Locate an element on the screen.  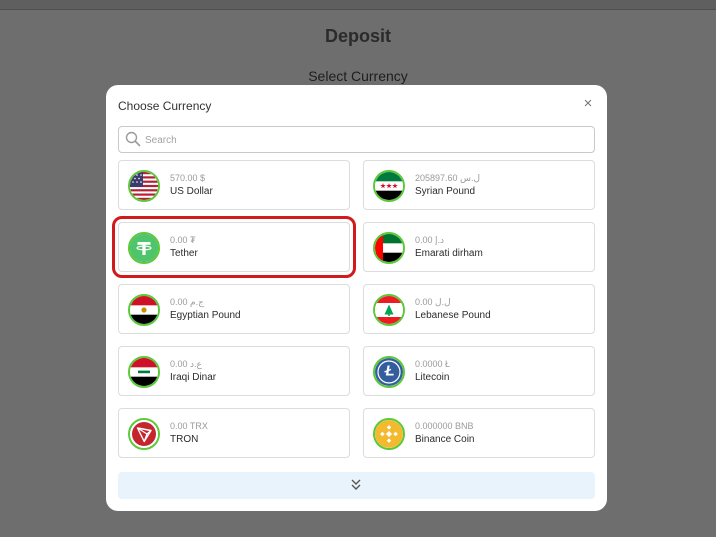
currency-name: Iraqi Dinar is located at coordinates (193, 377).